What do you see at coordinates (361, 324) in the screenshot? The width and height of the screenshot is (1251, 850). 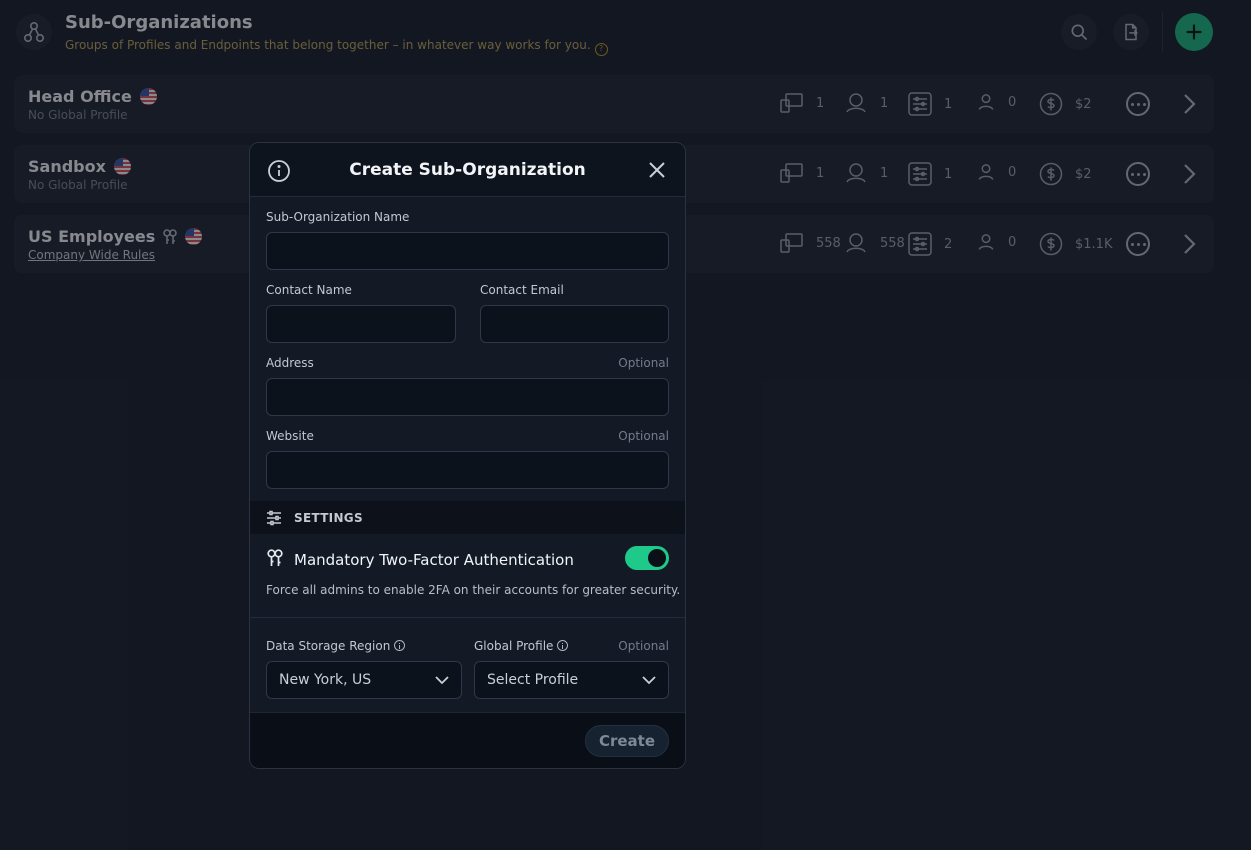 I see `contact-name-input` at bounding box center [361, 324].